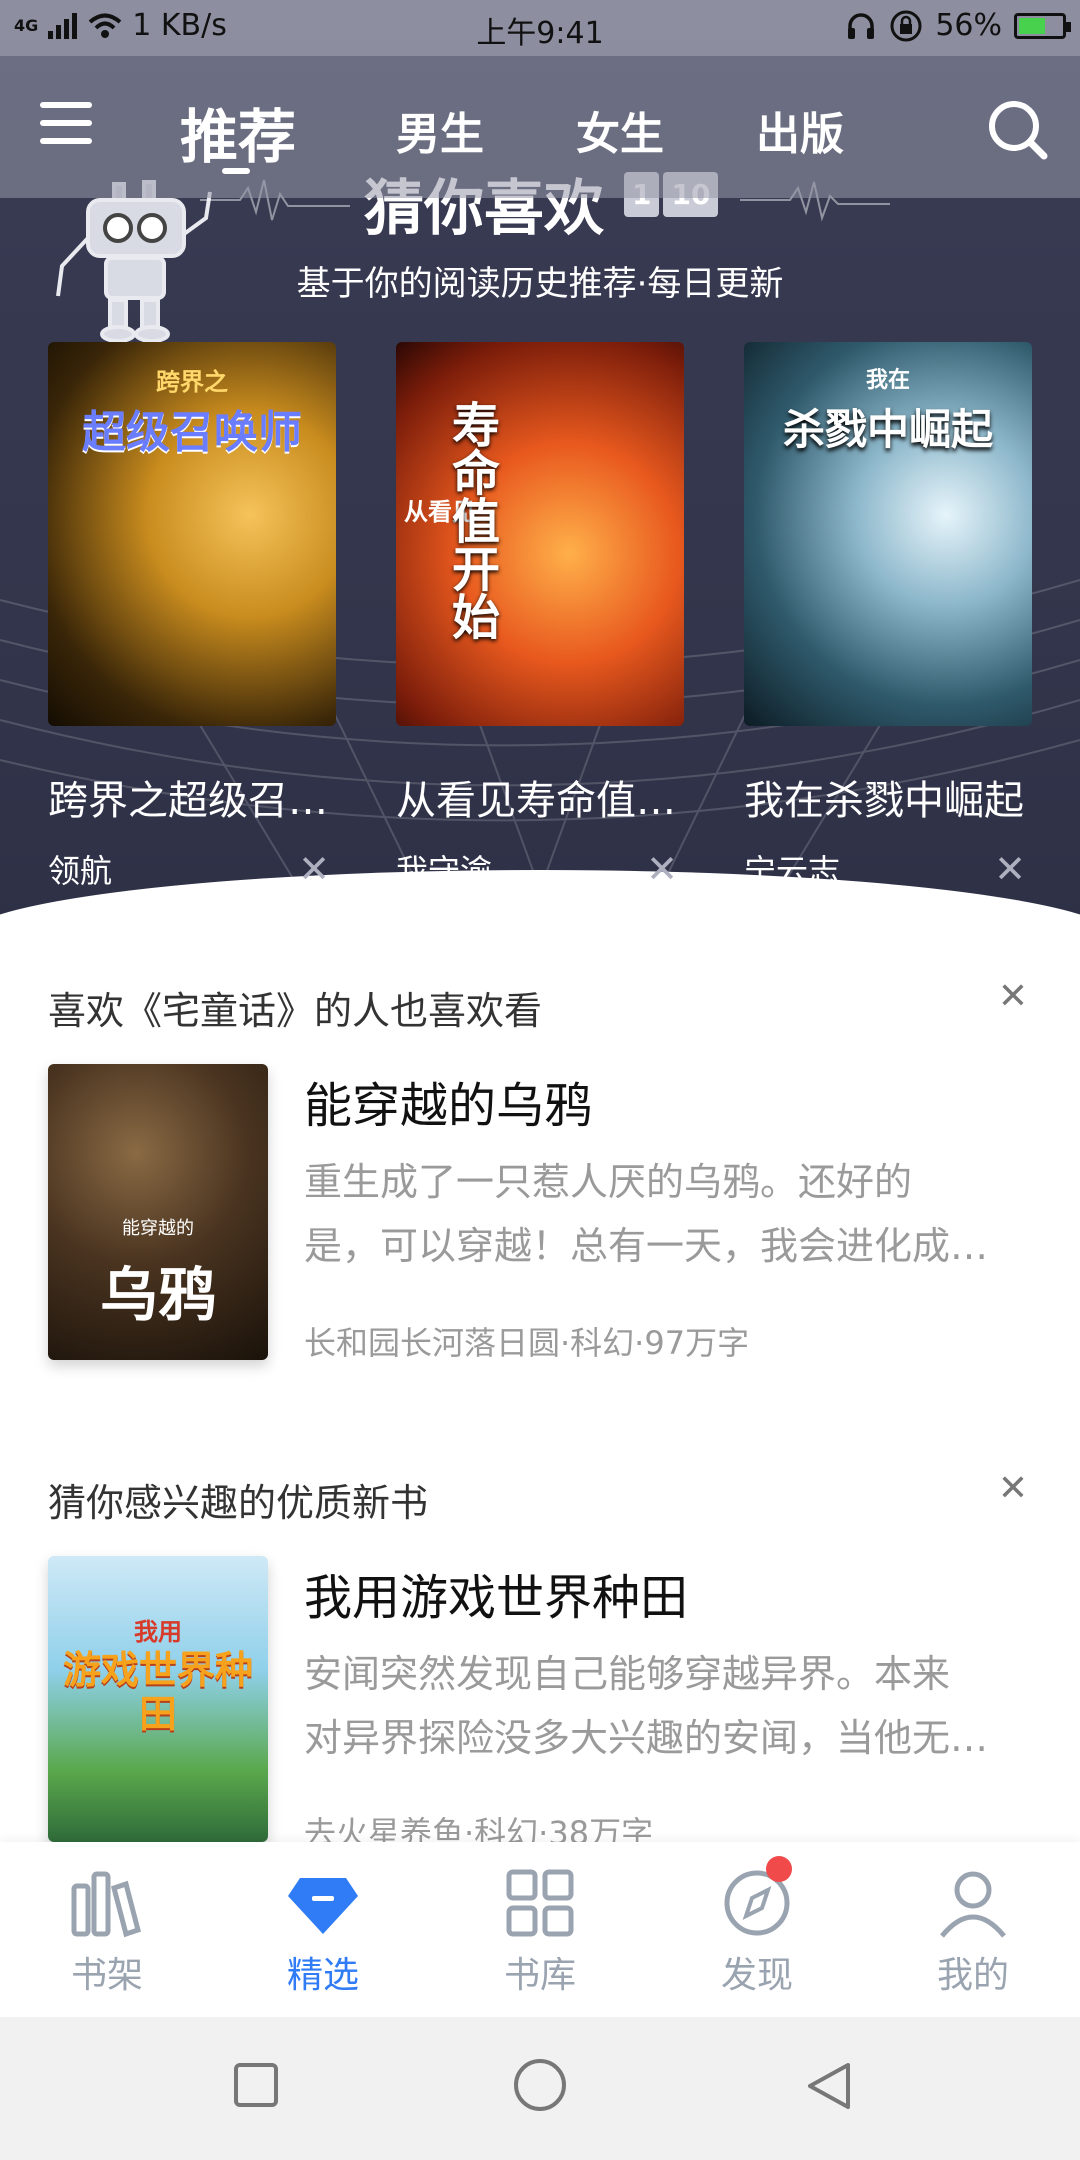 This screenshot has width=1080, height=2160. I want to click on active-tab-indicator, so click(236, 171).